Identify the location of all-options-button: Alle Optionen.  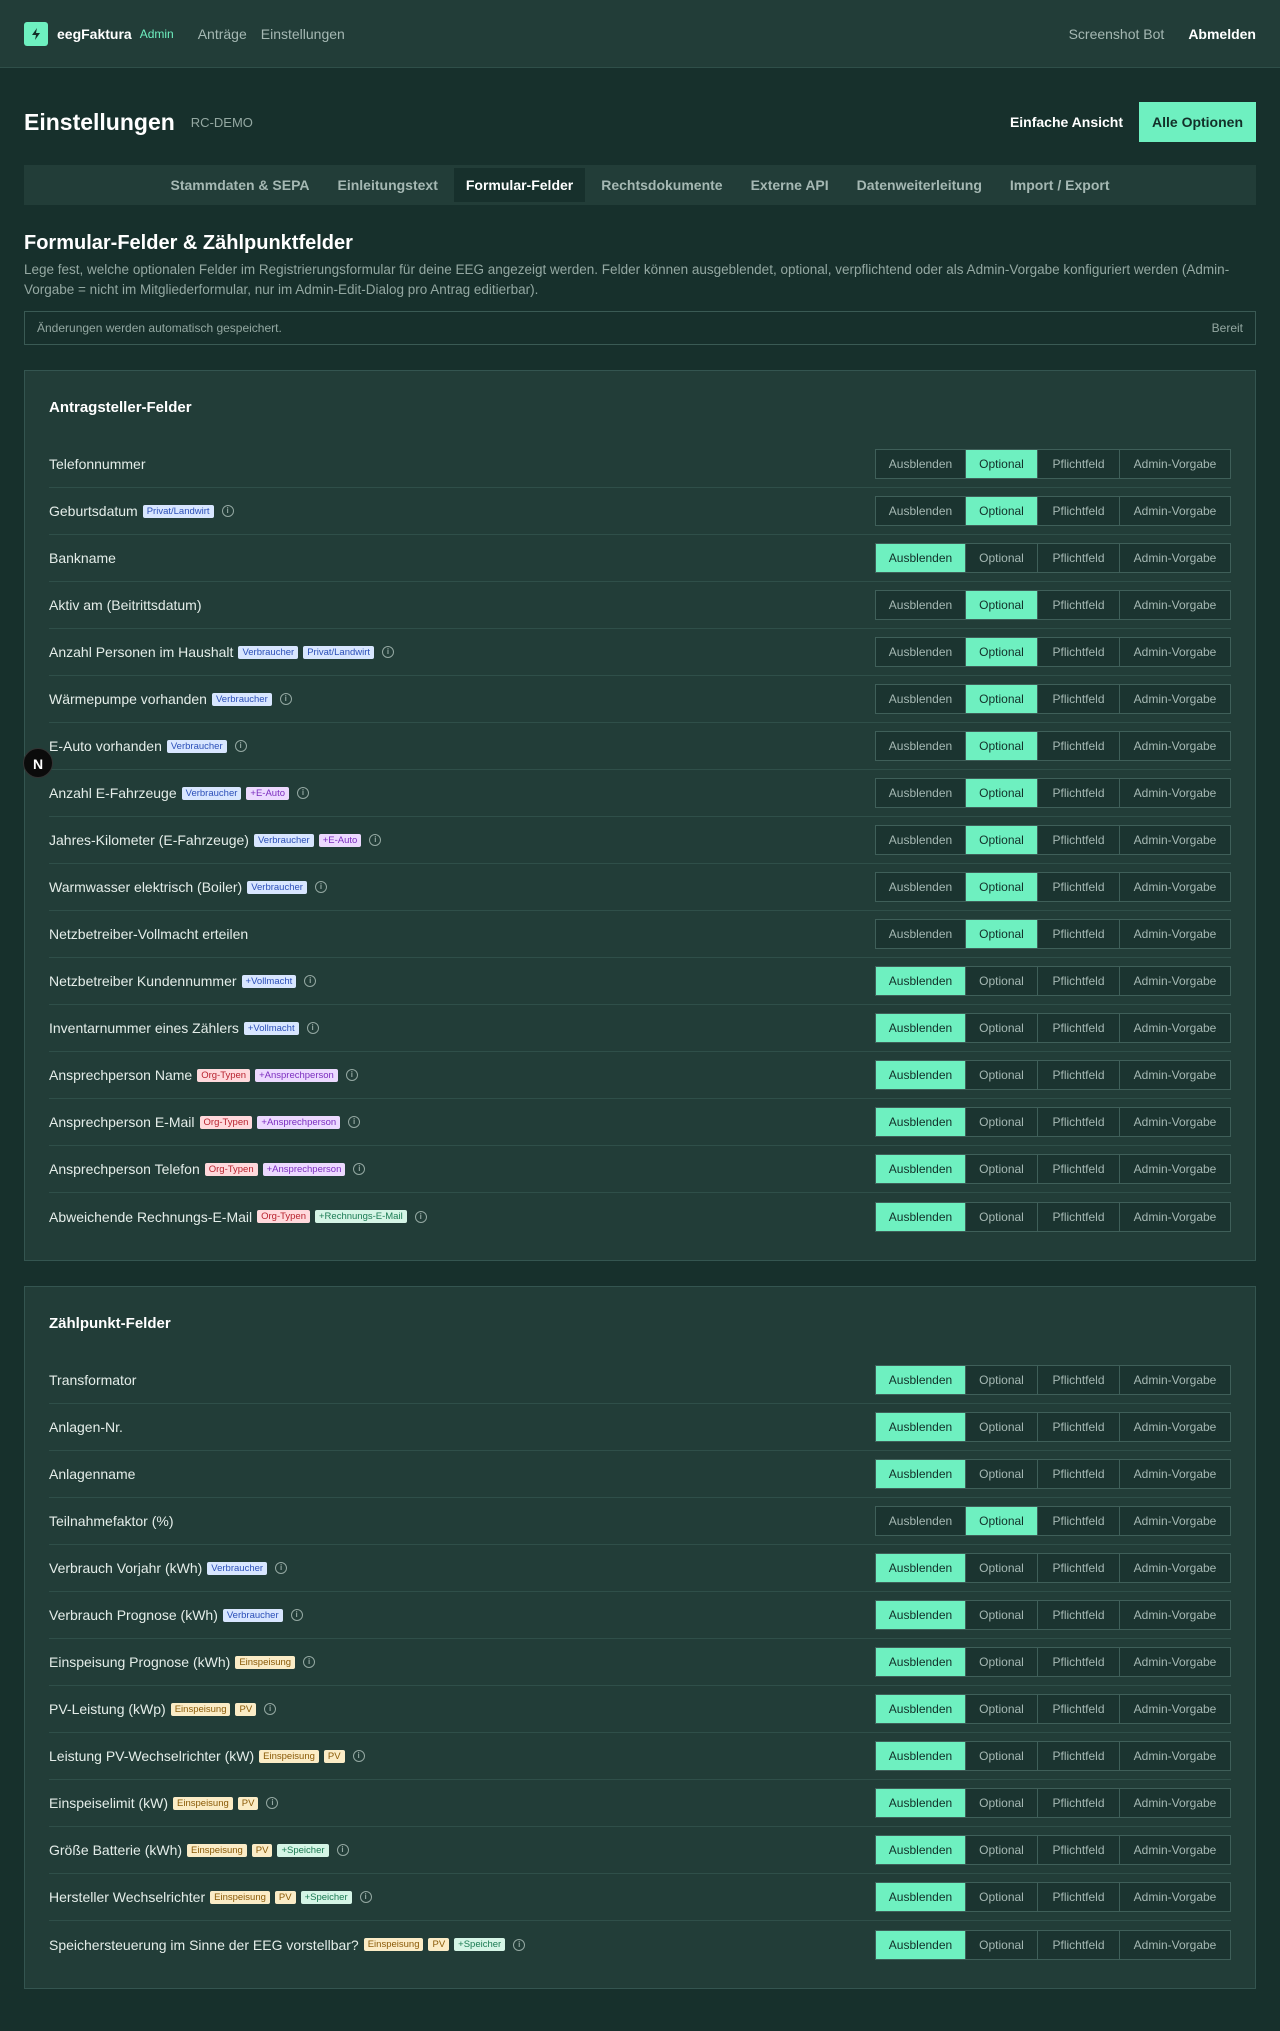
(1197, 122).